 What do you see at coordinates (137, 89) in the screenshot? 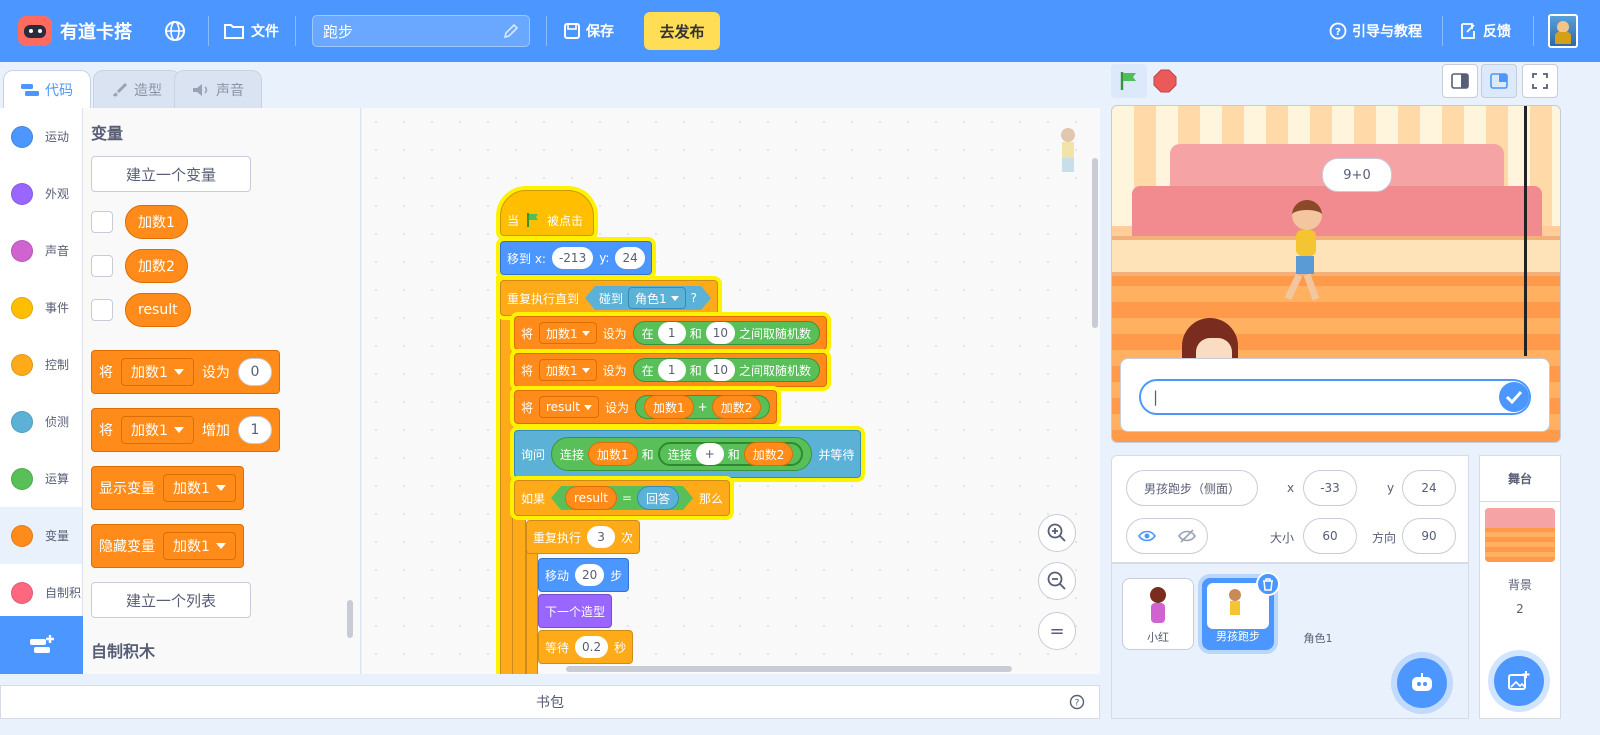
I see `tab-costumes: 造型` at bounding box center [137, 89].